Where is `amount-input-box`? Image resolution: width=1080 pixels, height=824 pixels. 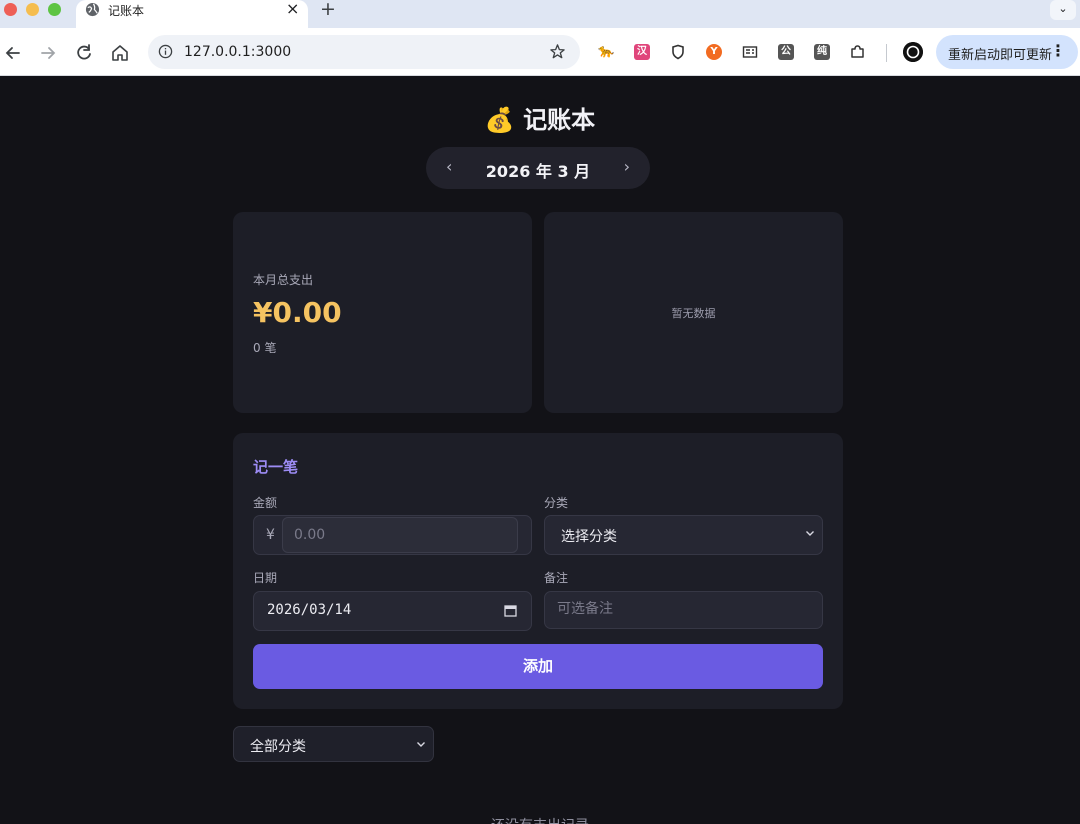 amount-input-box is located at coordinates (400, 535).